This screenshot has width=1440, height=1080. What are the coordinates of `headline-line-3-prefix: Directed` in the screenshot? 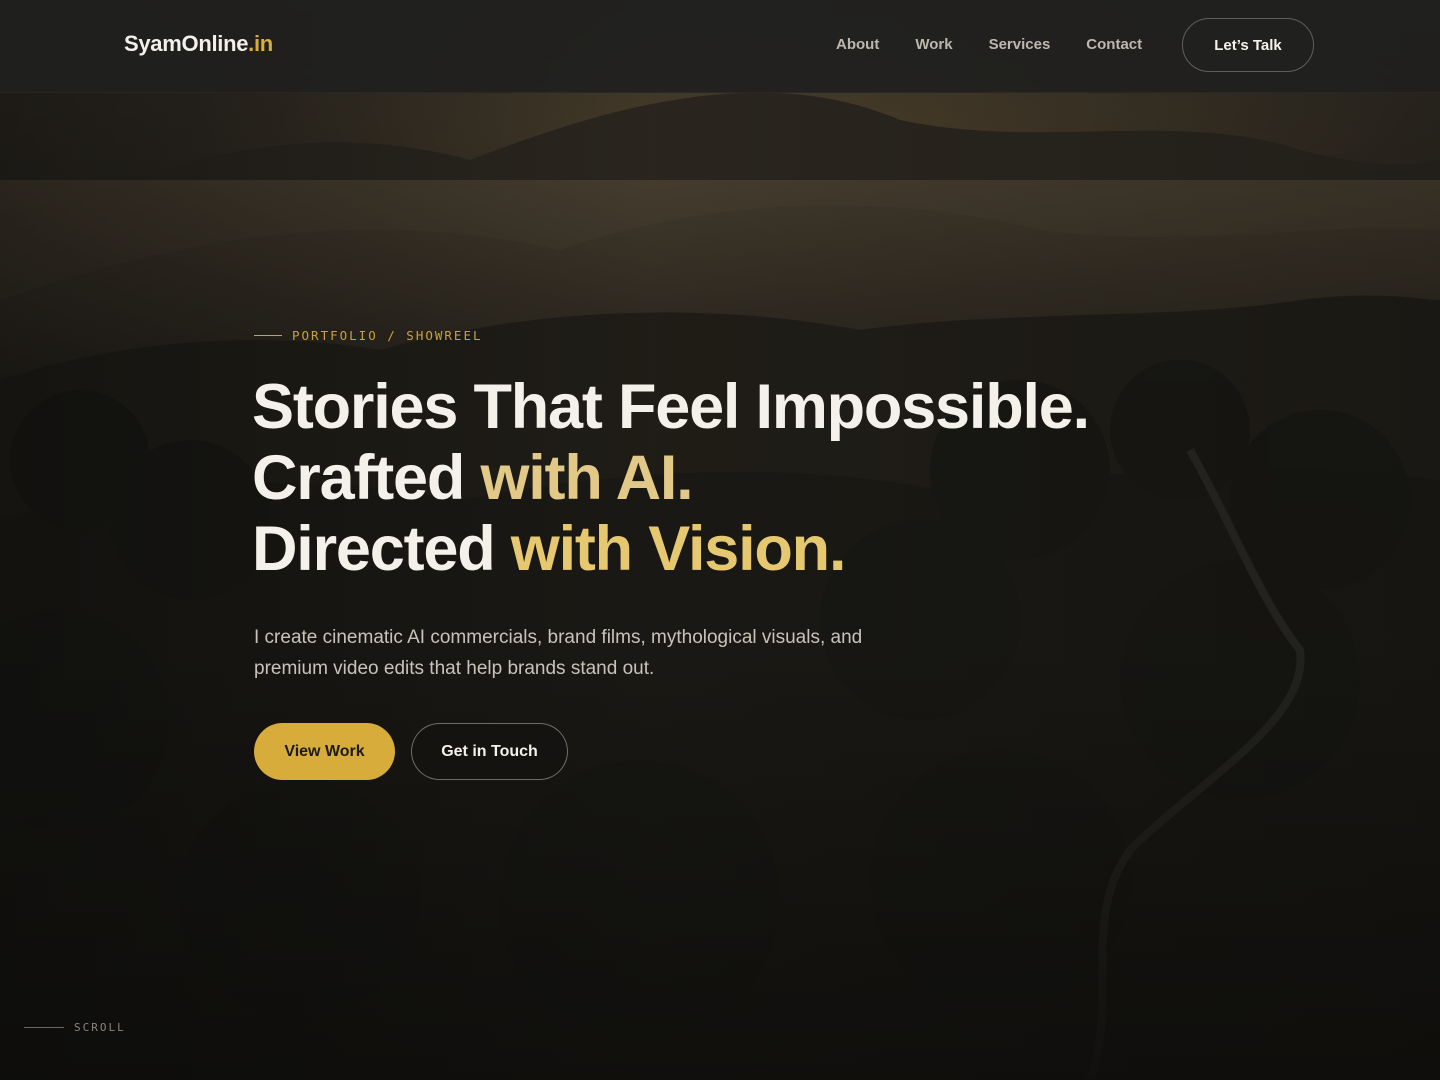 It's located at (381, 549).